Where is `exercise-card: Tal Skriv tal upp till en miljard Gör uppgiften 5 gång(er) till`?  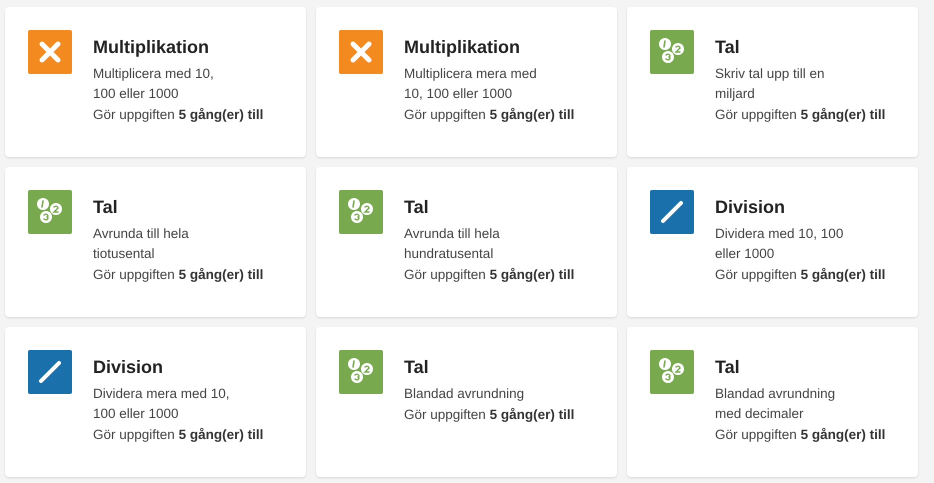
exercise-card: Tal Skriv tal upp till en miljard Gör uppgiften 5 gång(er) till is located at coordinates (772, 82).